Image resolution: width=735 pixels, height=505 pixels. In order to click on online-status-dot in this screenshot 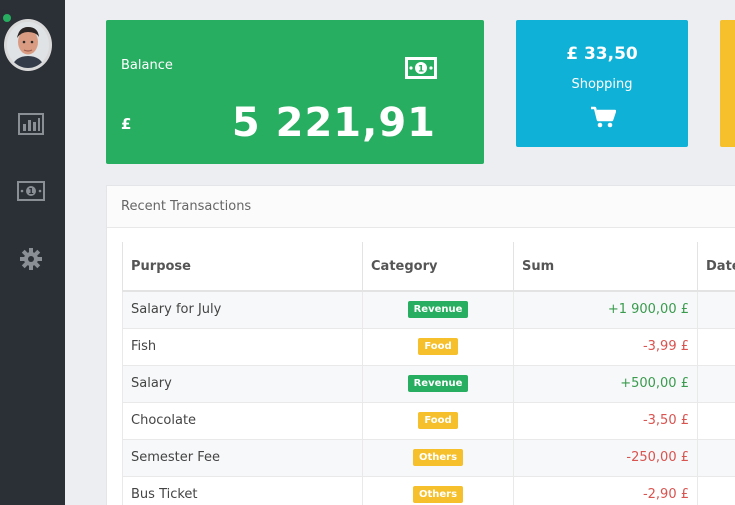, I will do `click(7, 18)`.